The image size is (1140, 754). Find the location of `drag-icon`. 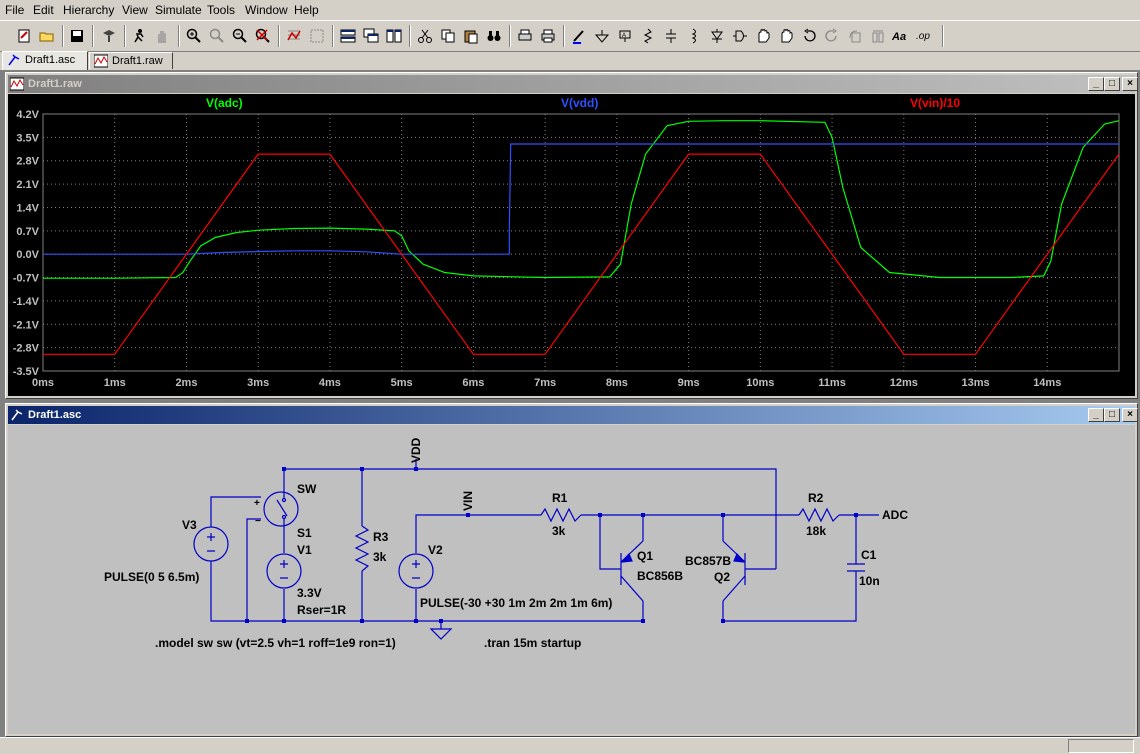

drag-icon is located at coordinates (786, 36).